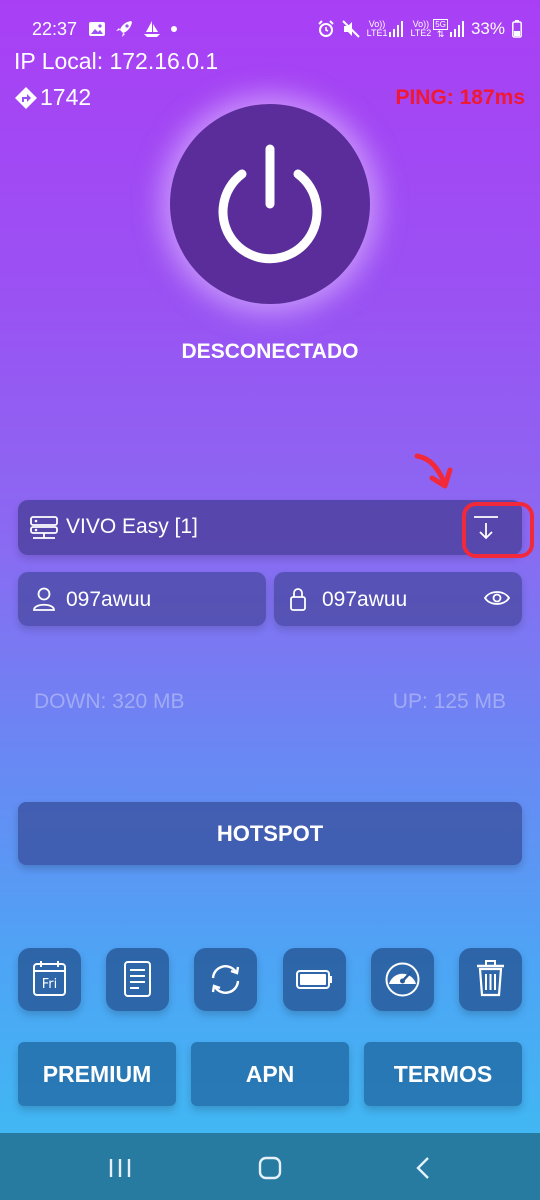 The width and height of the screenshot is (540, 1200). Describe the element at coordinates (422, 1169) in the screenshot. I see `back-icon` at that location.